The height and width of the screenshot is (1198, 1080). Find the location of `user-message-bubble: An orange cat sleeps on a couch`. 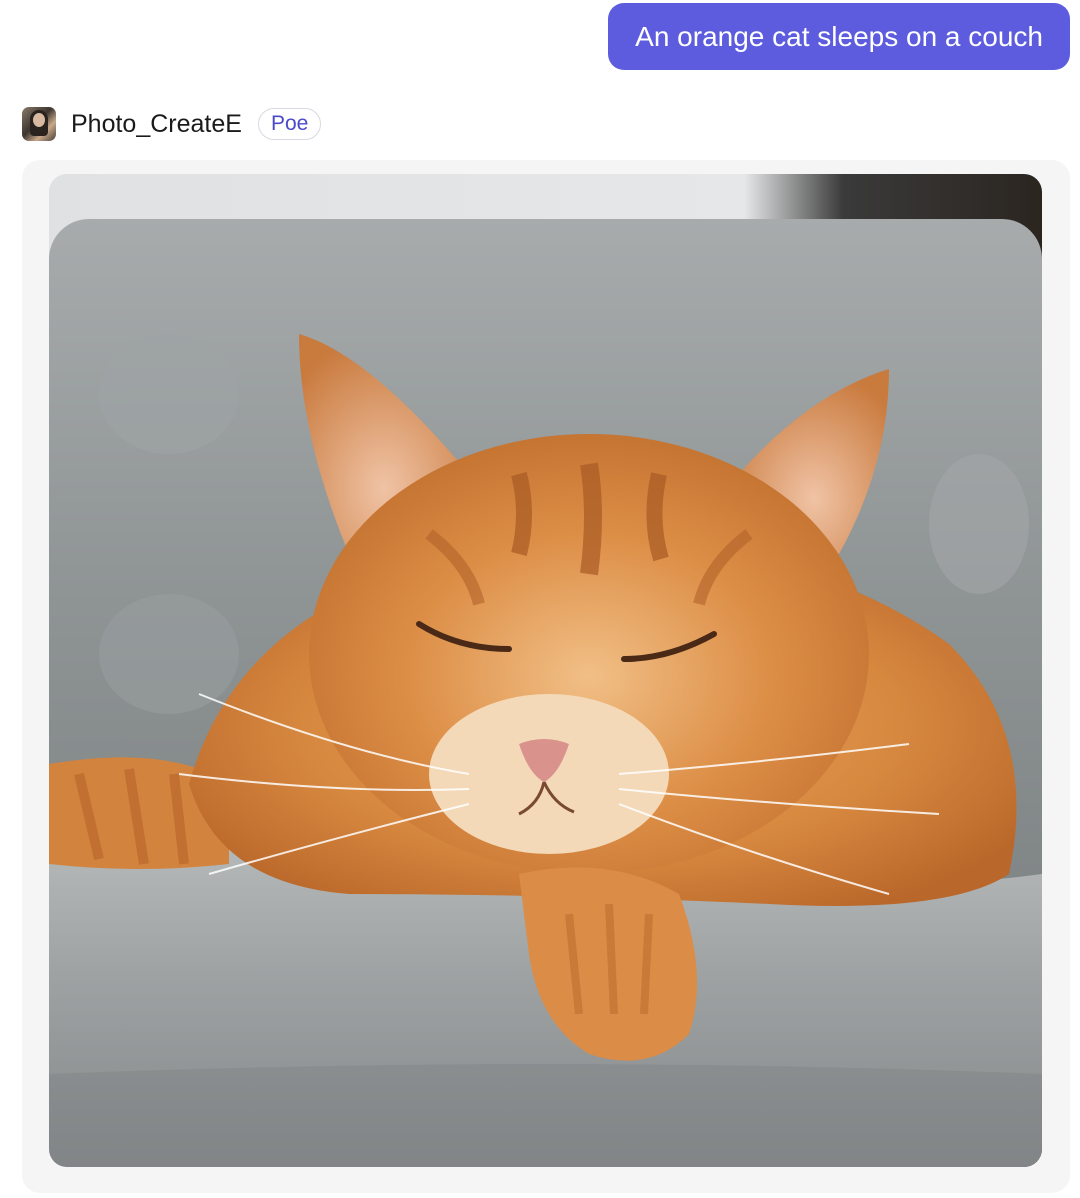

user-message-bubble: An orange cat sleeps on a couch is located at coordinates (839, 36).